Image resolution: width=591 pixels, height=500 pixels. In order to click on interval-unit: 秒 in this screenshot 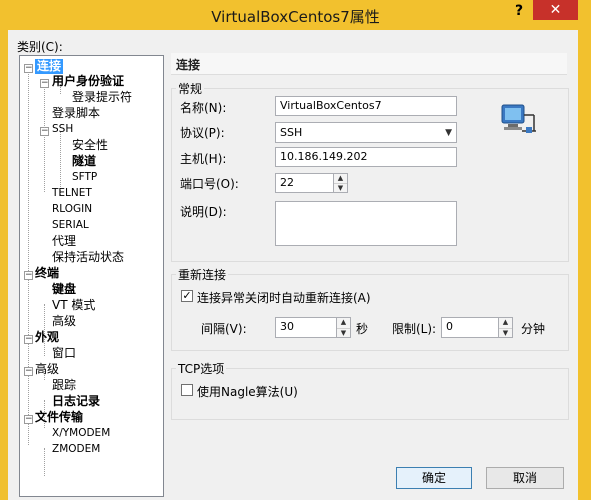, I will do `click(362, 329)`.